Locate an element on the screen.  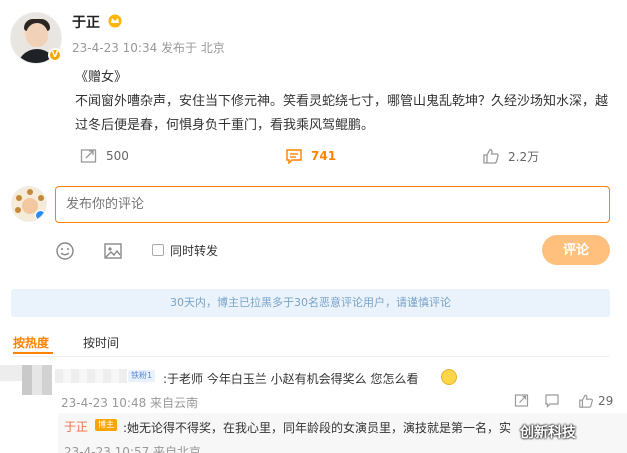
current-user-avatar is located at coordinates (29, 204).